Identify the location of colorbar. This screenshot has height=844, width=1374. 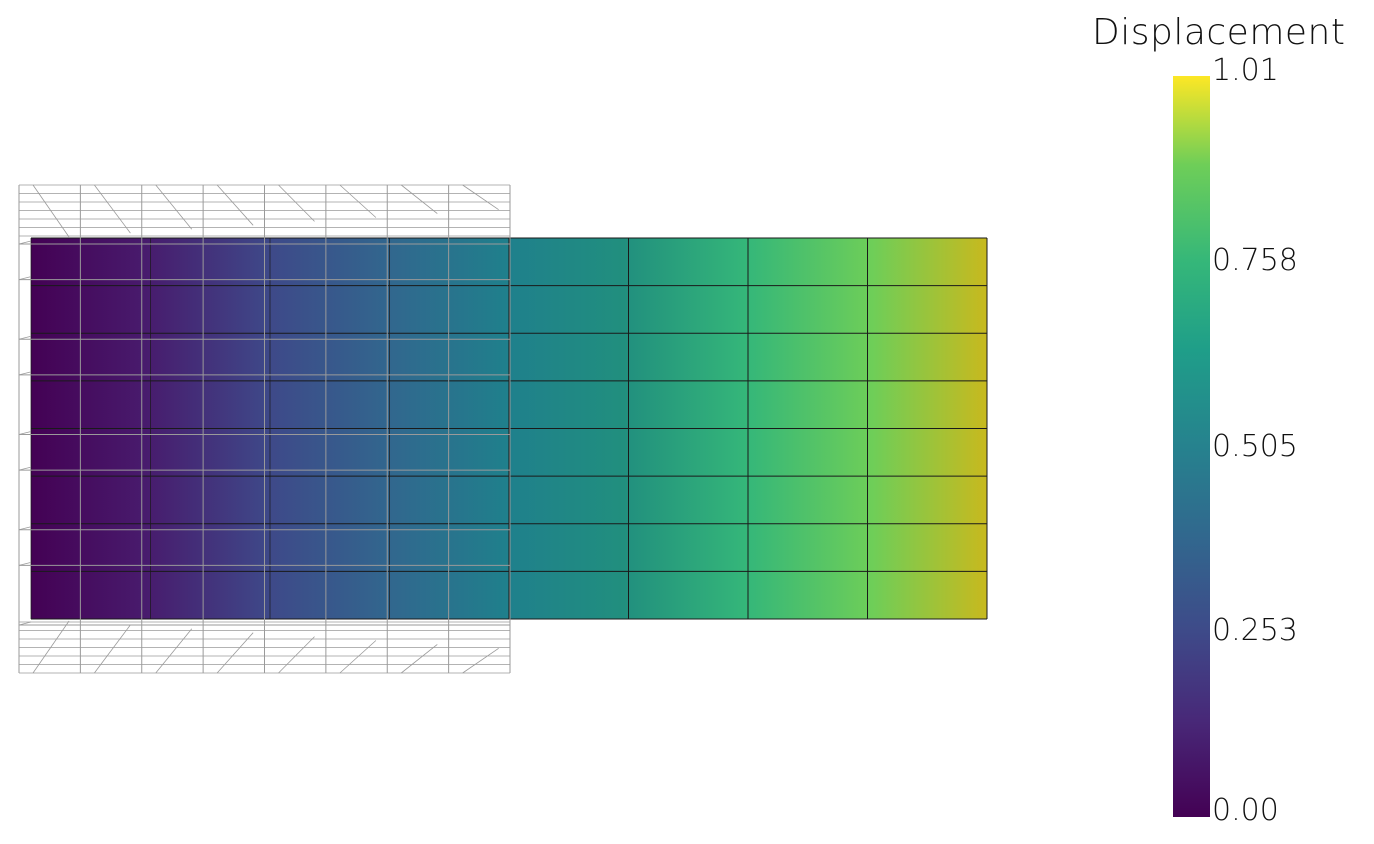
(1191, 446).